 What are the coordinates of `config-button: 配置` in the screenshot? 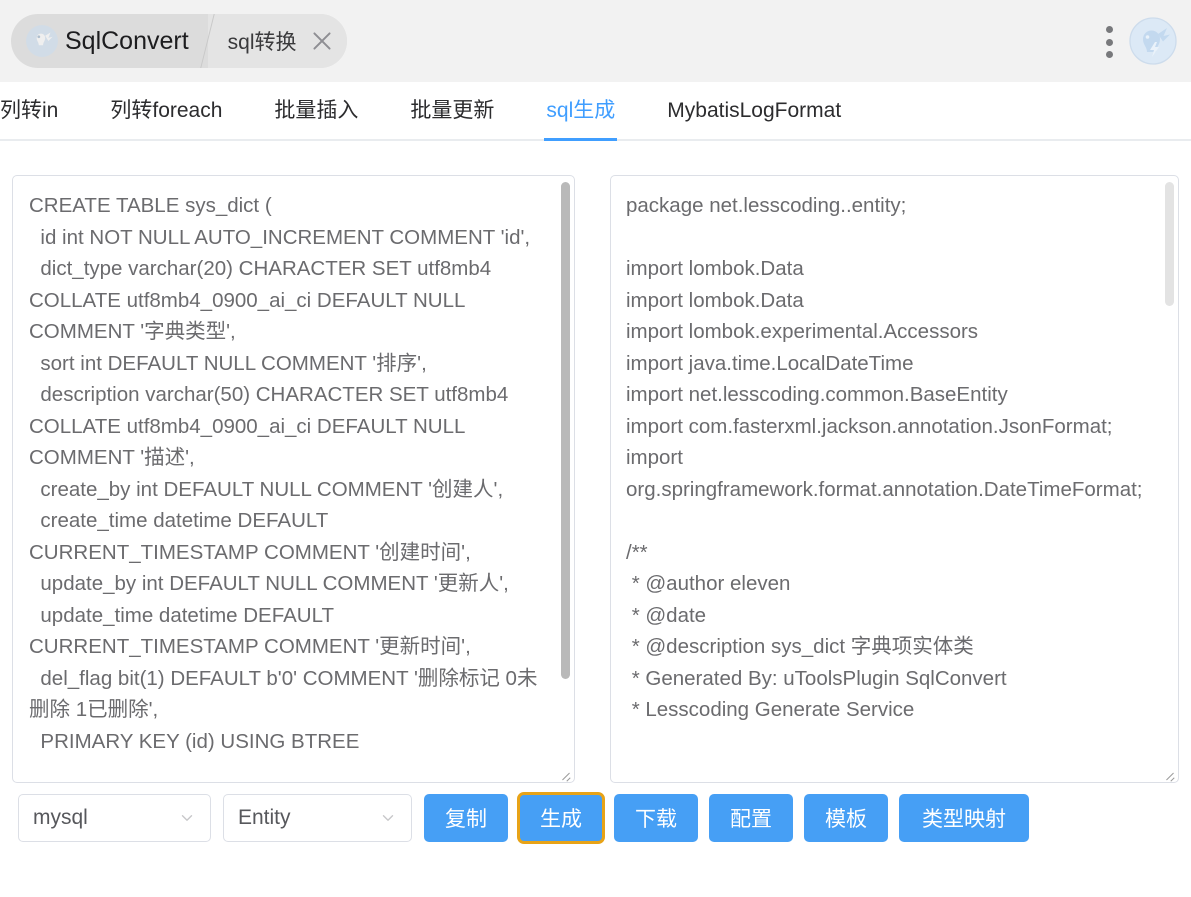 It's located at (751, 818).